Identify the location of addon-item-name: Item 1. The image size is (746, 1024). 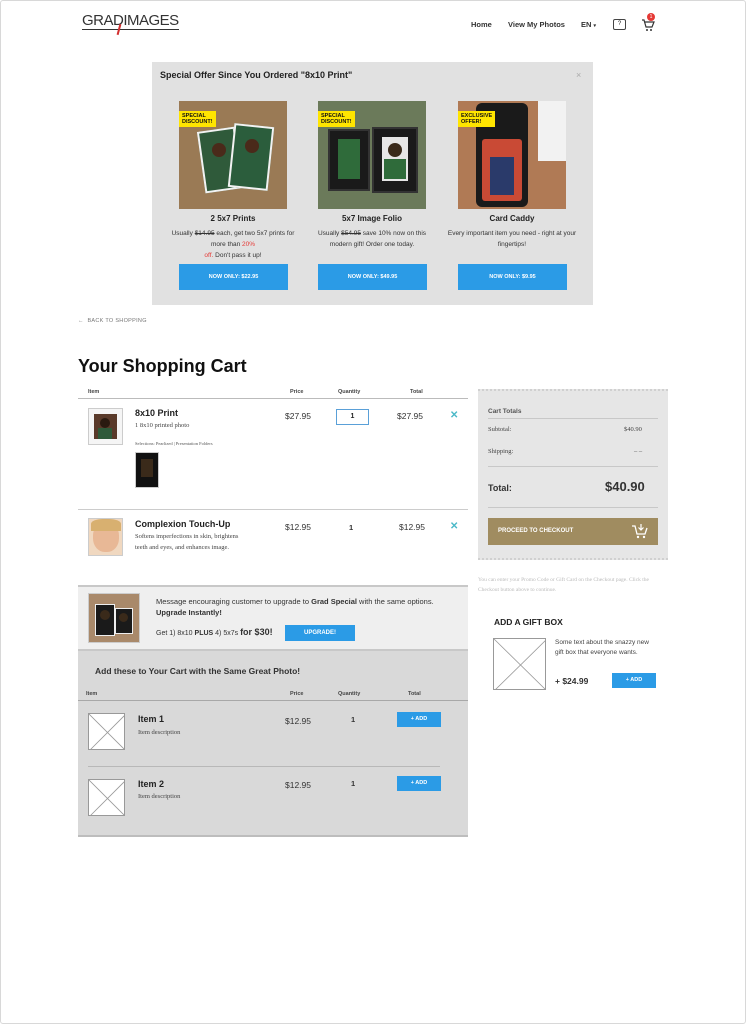
(151, 719).